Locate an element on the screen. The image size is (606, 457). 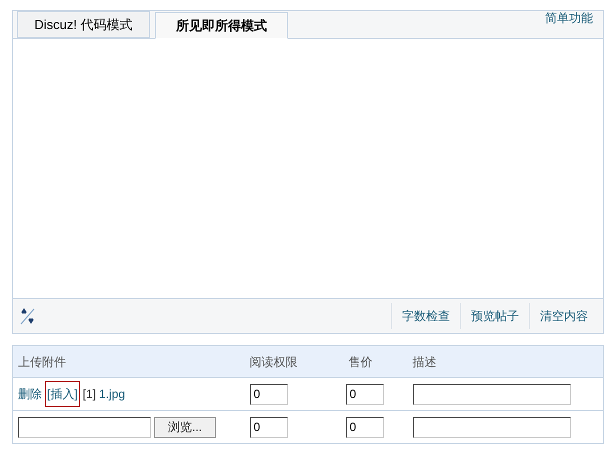
delete-link: 删除 is located at coordinates (30, 394).